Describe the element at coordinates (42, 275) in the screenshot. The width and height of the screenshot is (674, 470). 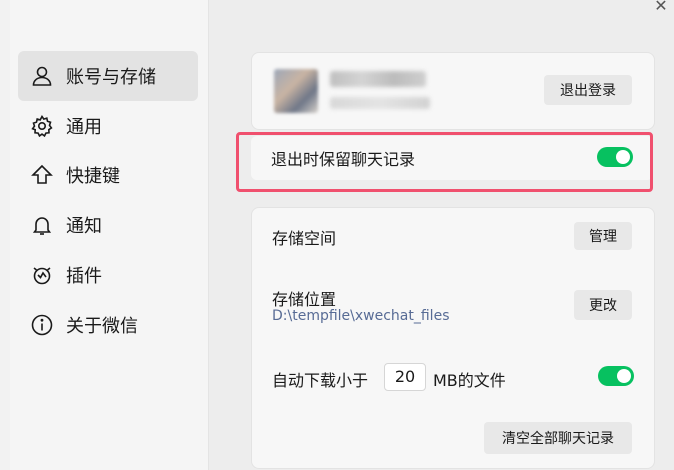
I see `plugin-icon` at that location.